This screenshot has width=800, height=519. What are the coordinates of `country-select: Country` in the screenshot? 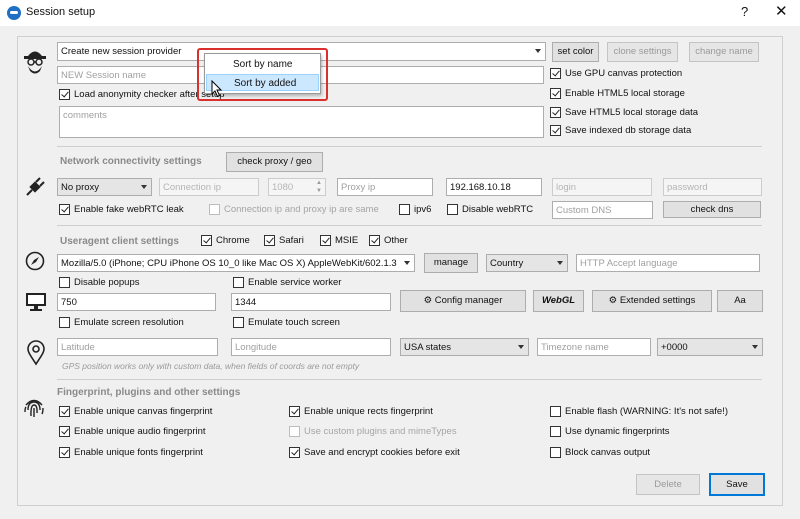 It's located at (527, 263).